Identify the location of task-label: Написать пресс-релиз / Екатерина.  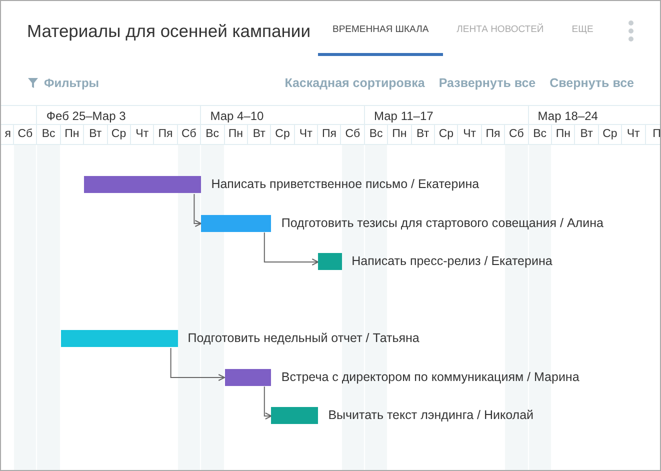
(452, 261).